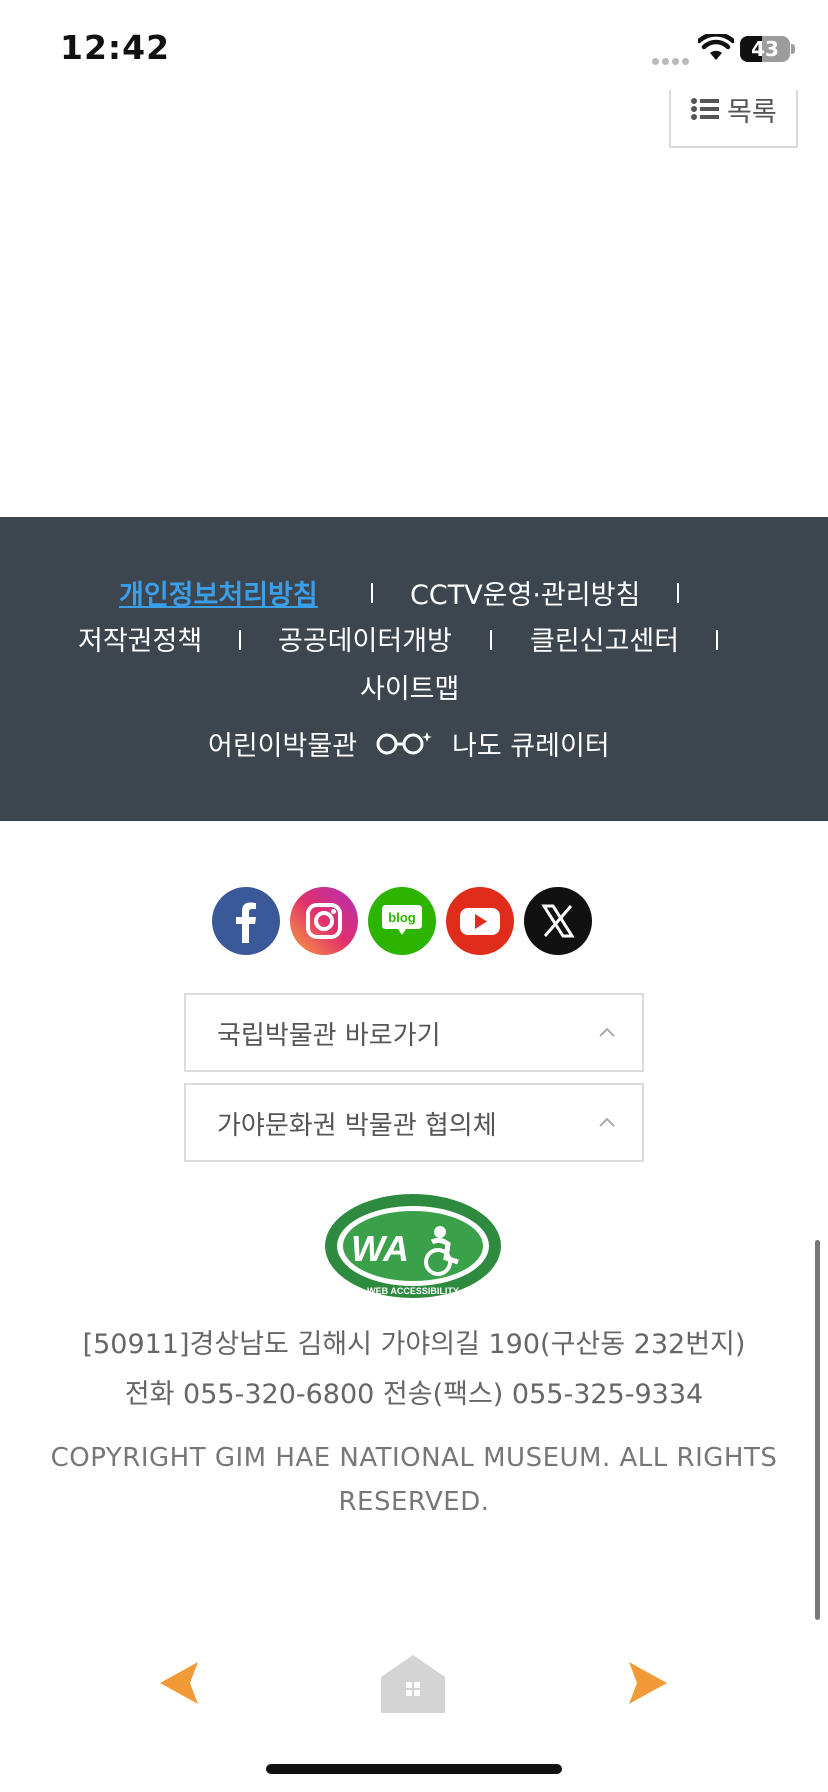 The width and height of the screenshot is (828, 1792). What do you see at coordinates (793, 49) in the screenshot?
I see `battery-tip` at bounding box center [793, 49].